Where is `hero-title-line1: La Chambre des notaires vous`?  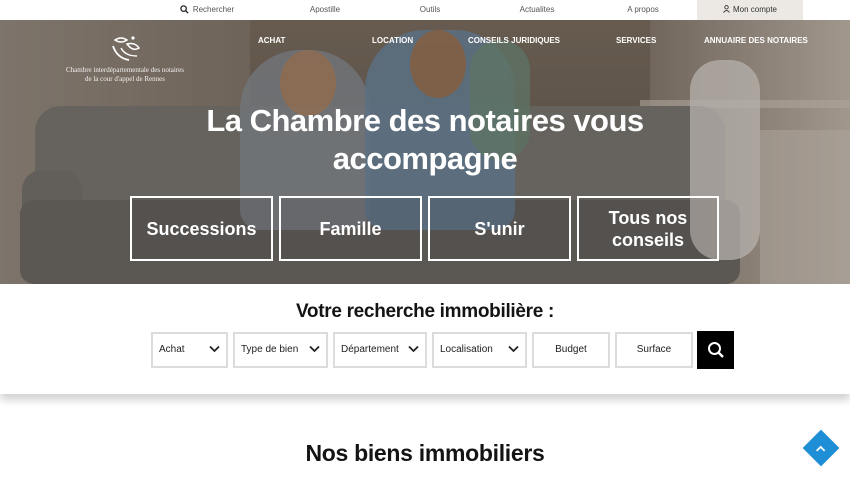
hero-title-line1: La Chambre des notaires vous is located at coordinates (425, 120).